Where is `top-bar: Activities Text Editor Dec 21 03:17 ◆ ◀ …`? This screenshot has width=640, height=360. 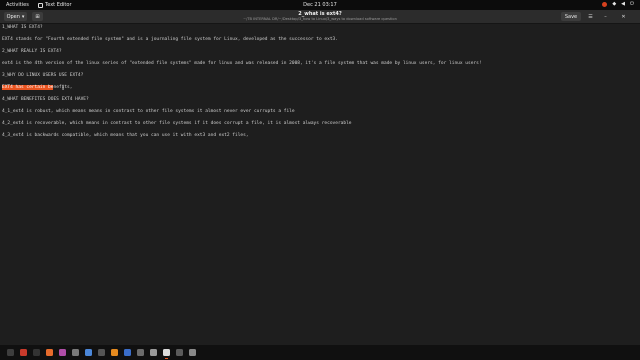
top-bar: Activities Text Editor Dec 21 03:17 ◆ ◀ … is located at coordinates (320, 5).